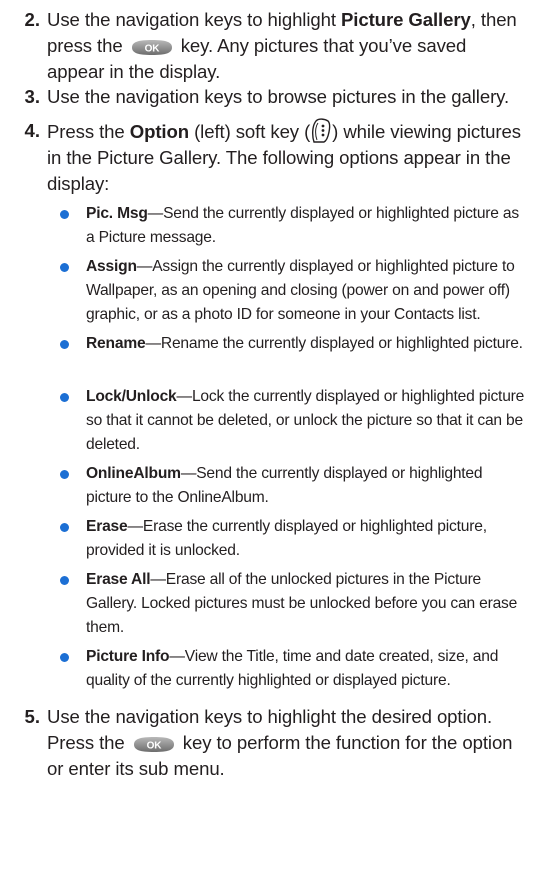 The image size is (540, 890). What do you see at coordinates (321, 131) in the screenshot?
I see `left-soft-key-icon` at bounding box center [321, 131].